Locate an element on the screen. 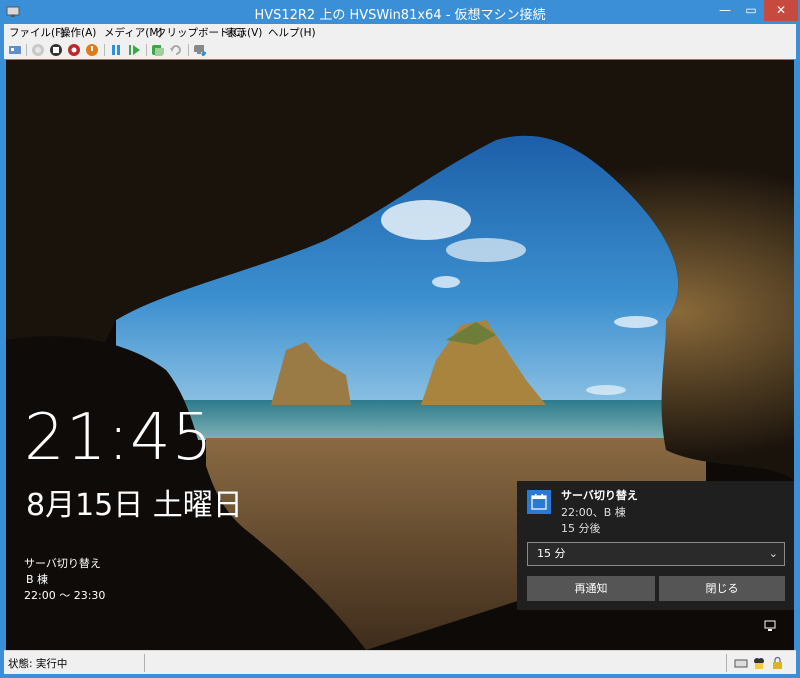 The image size is (800, 678). menu-view: 表示(V) is located at coordinates (244, 32).